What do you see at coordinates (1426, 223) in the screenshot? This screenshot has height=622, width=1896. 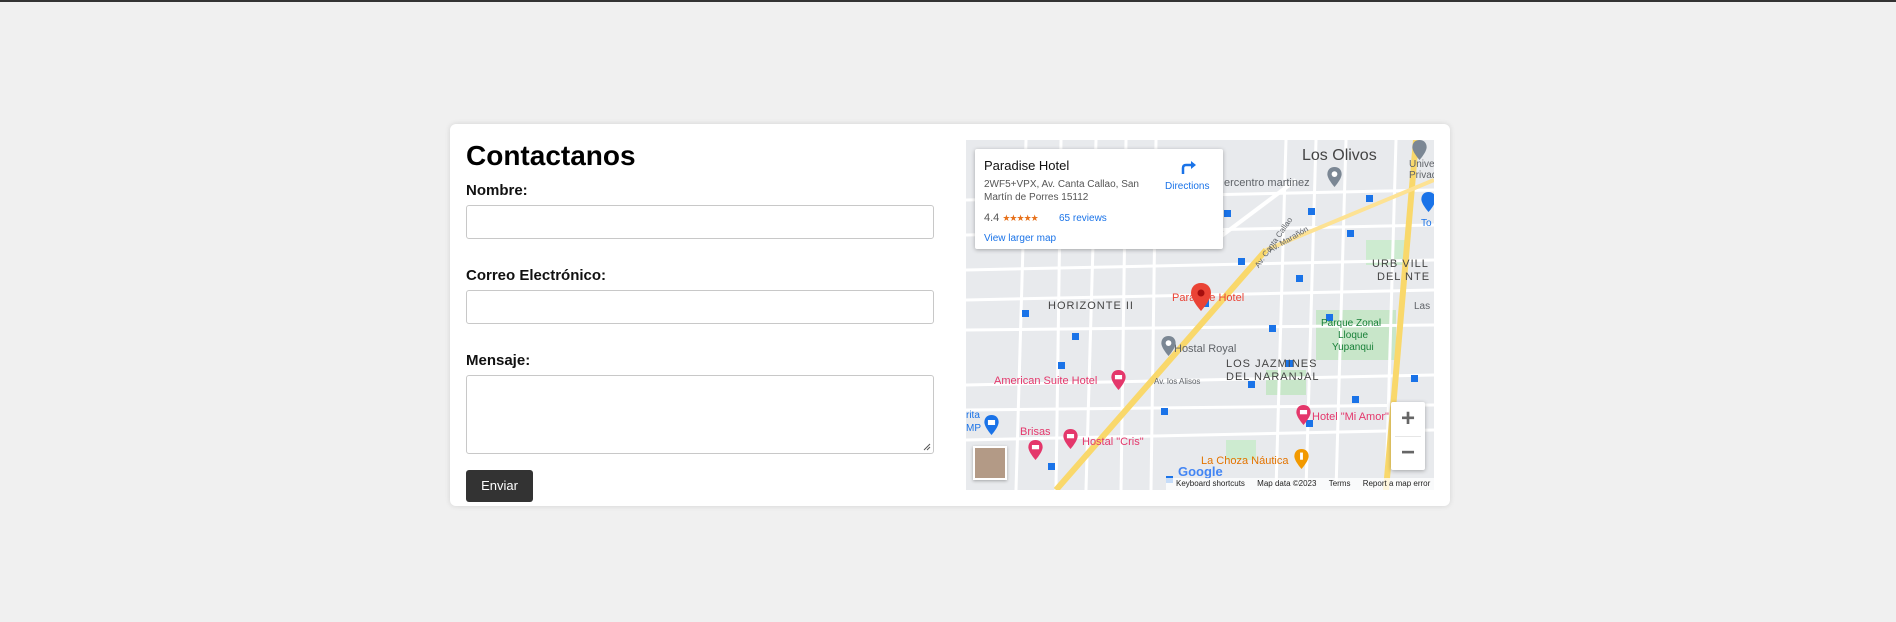 I see `map-label-to: To` at bounding box center [1426, 223].